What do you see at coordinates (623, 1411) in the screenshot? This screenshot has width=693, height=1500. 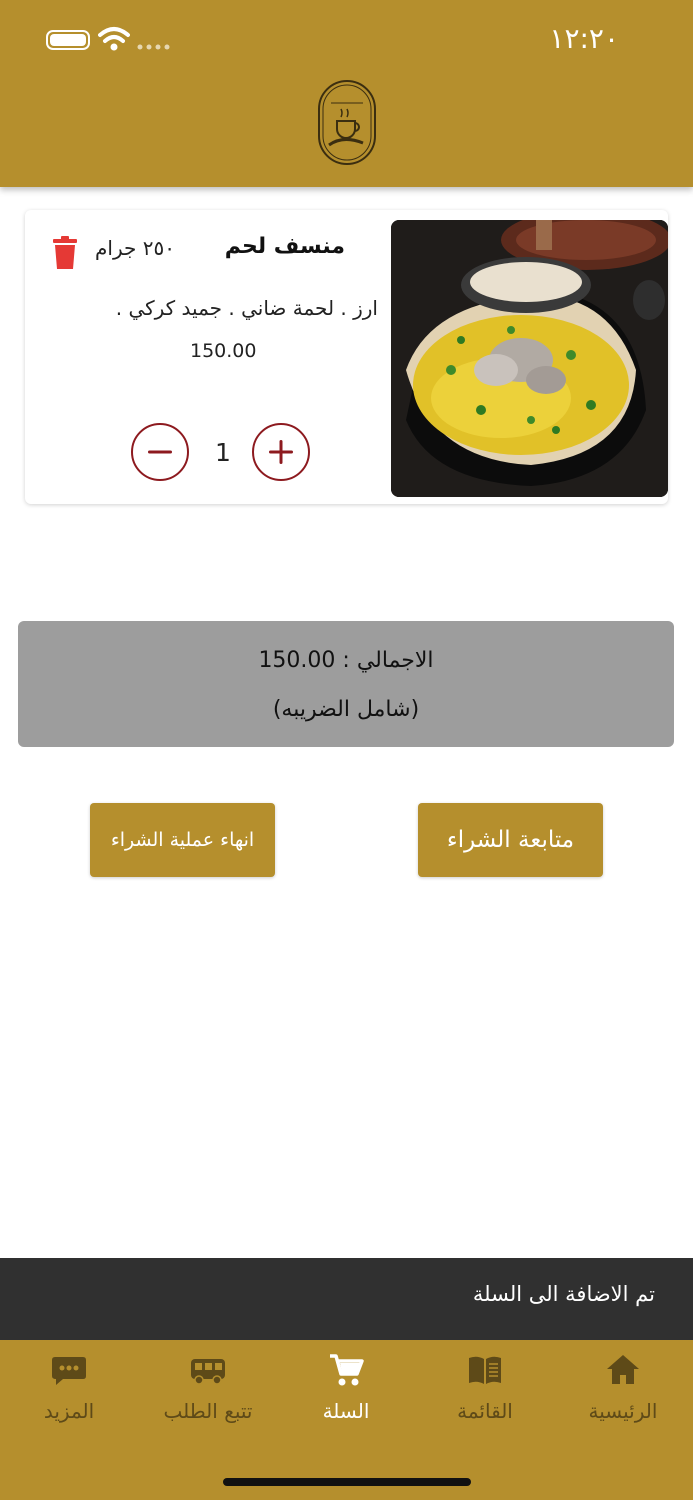 I see `nav-label-home: الرئيسية` at bounding box center [623, 1411].